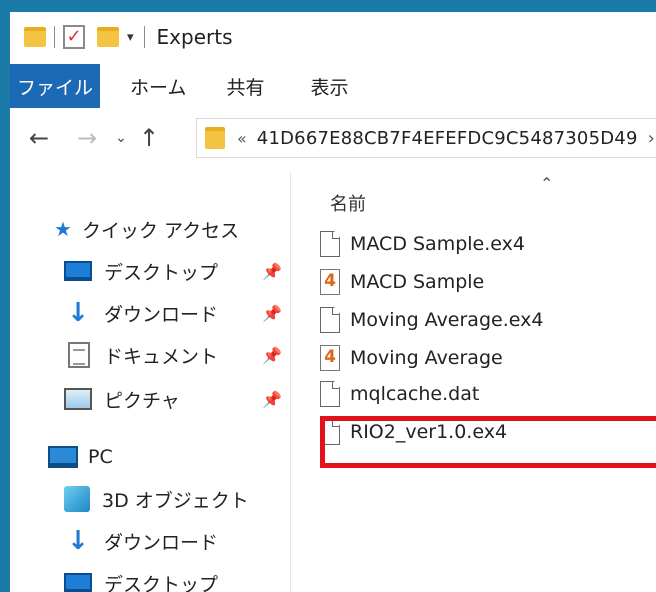 This screenshot has width=656, height=592. Describe the element at coordinates (417, 282) in the screenshot. I see `file-name: MACD Sample` at that location.